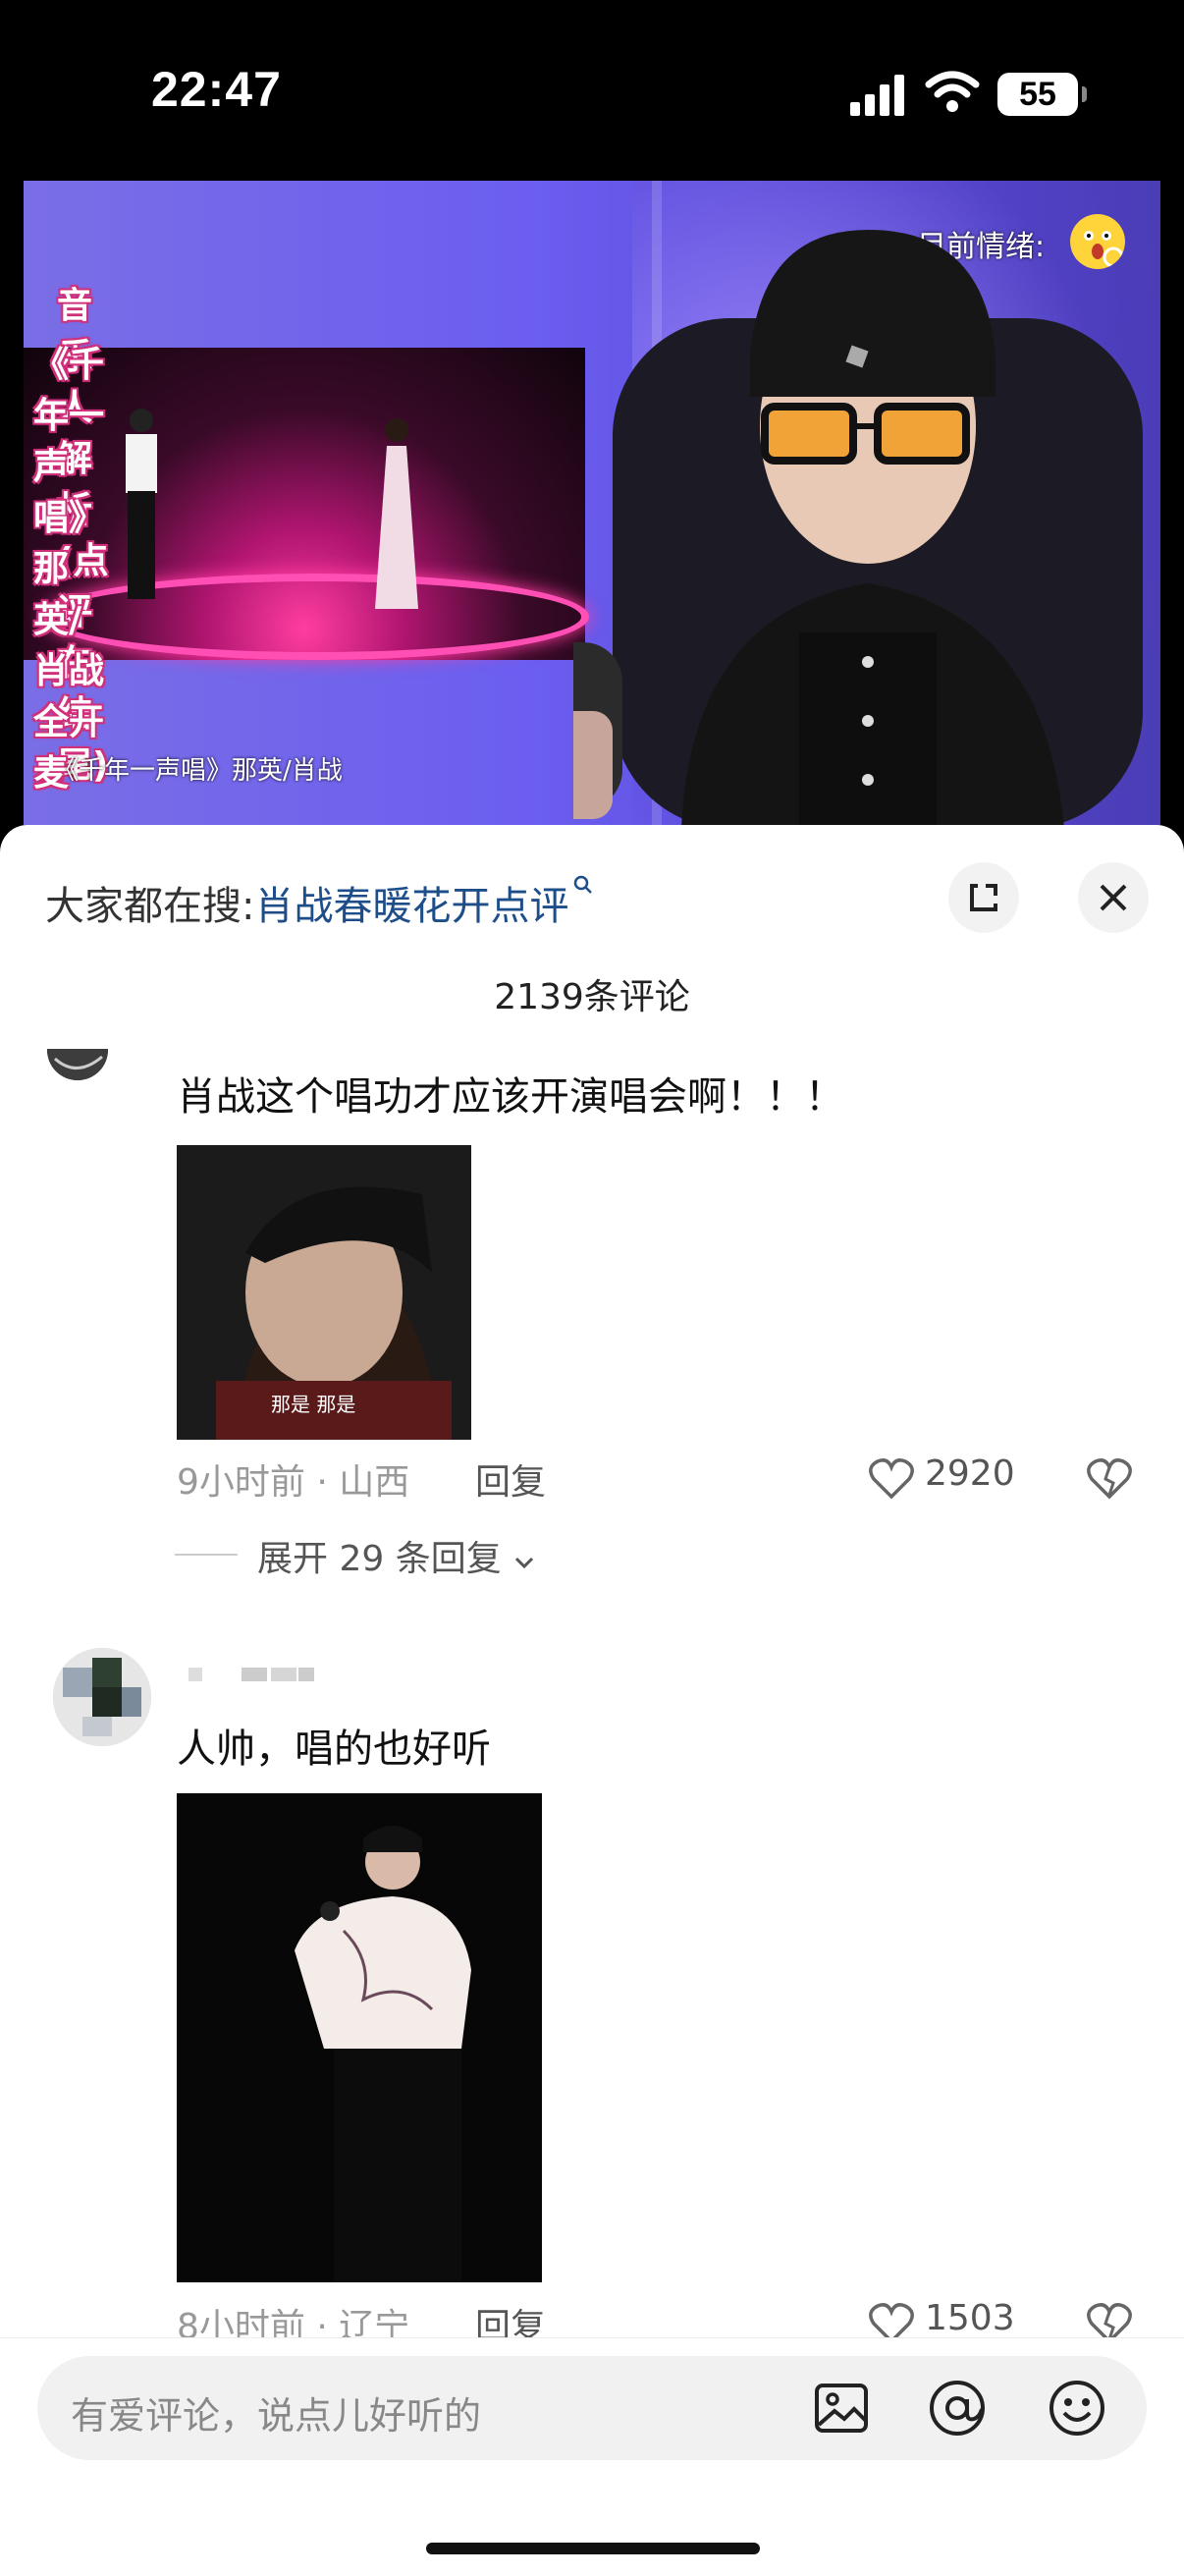  Describe the element at coordinates (411, 907) in the screenshot. I see `trending-search-keyword: 肖战春暖花开点评` at that location.